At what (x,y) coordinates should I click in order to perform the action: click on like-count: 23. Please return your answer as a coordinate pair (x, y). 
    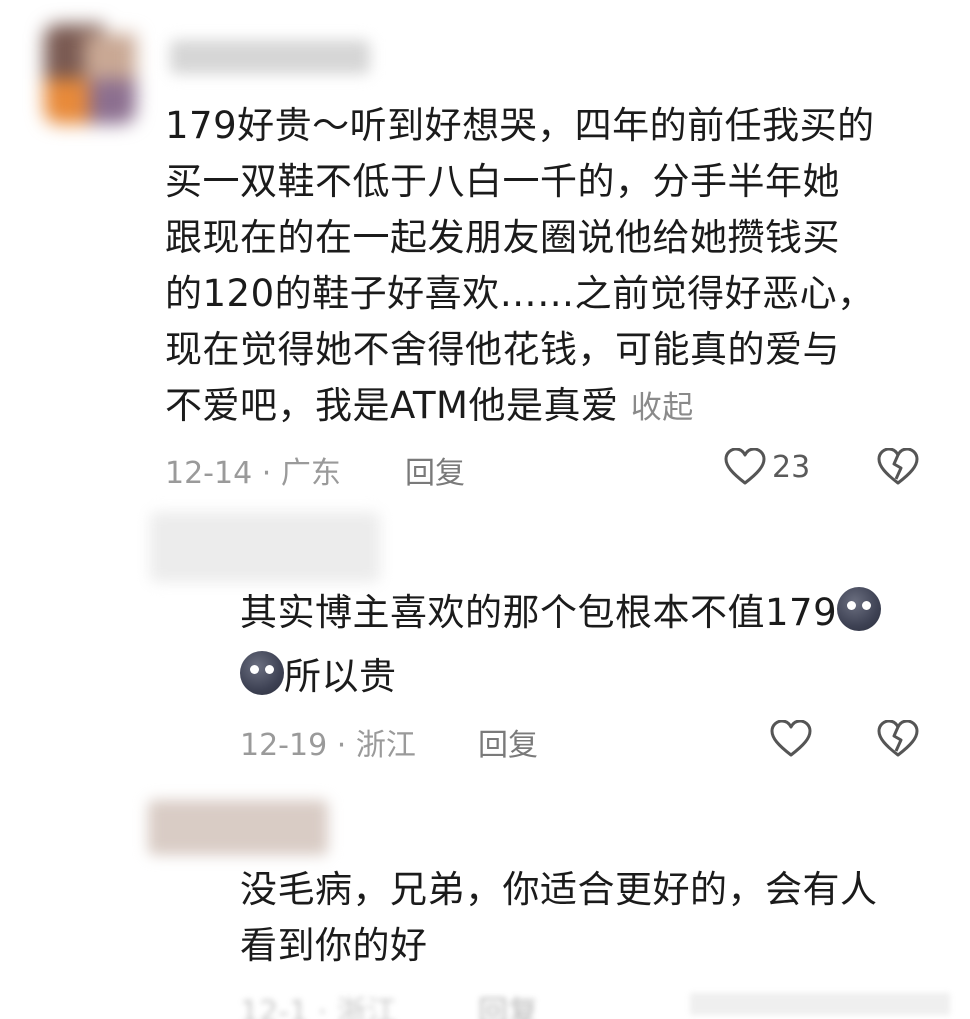
    Looking at the image, I should click on (791, 467).